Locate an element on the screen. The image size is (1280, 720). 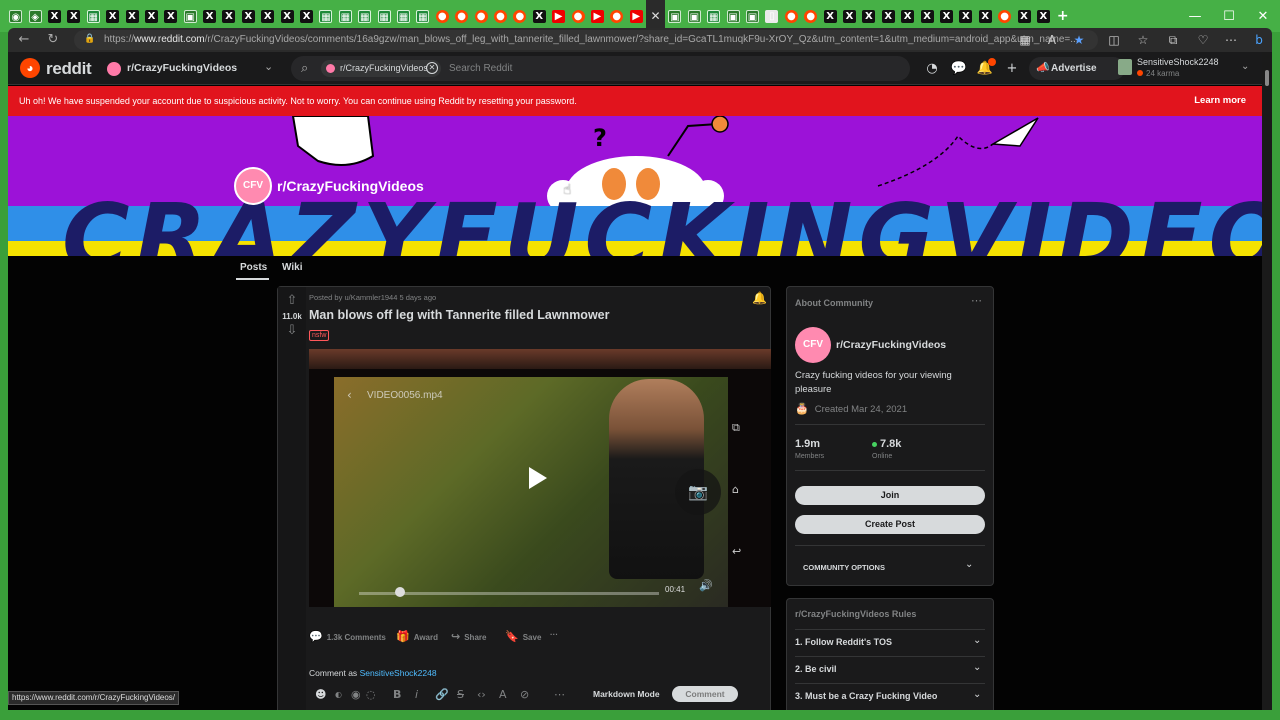
copilot-icon: b is located at coordinates (1259, 40).